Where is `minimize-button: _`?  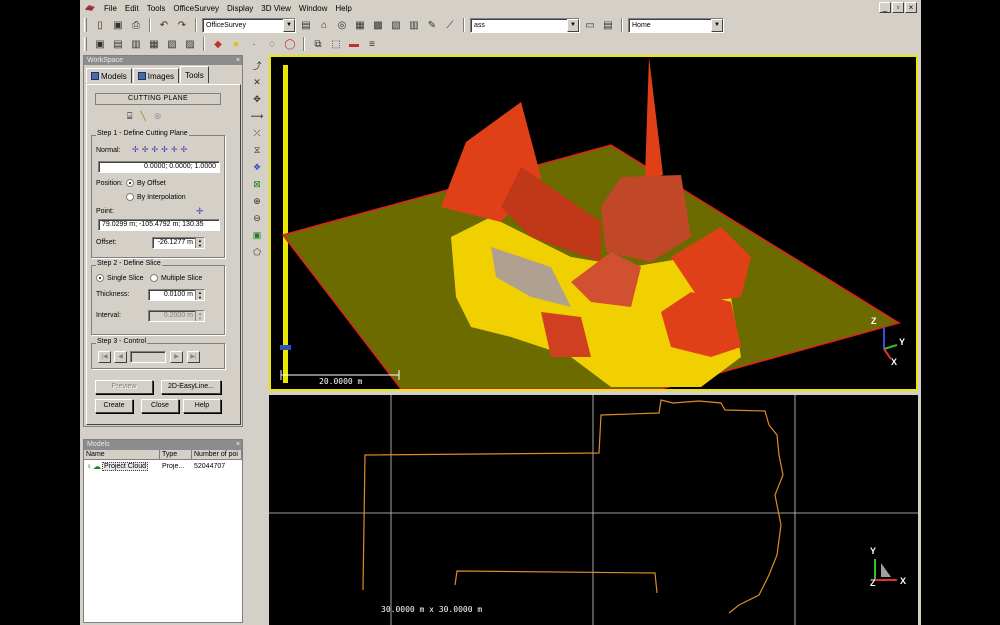
minimize-button: _ is located at coordinates (885, 7).